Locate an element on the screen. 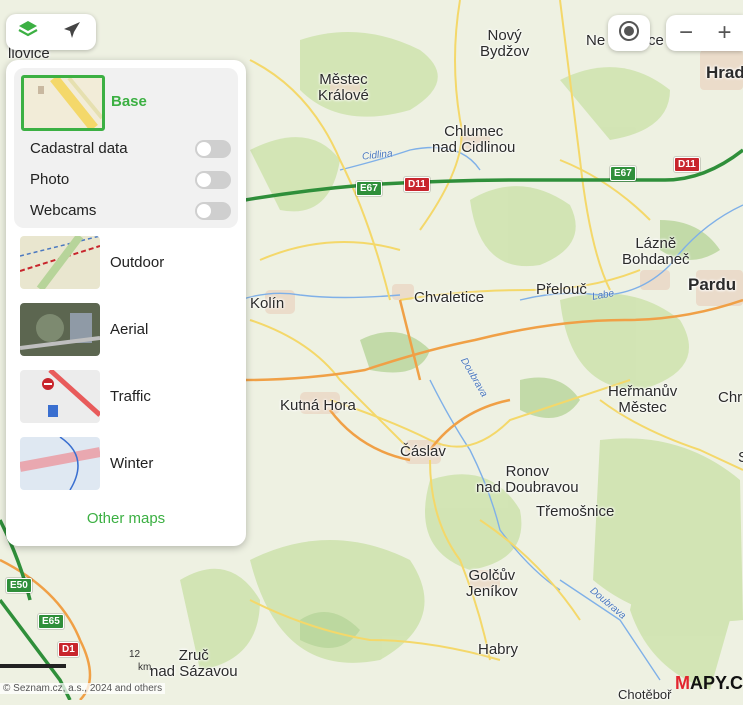 The width and height of the screenshot is (743, 705). place-label: Pardu is located at coordinates (712, 285).